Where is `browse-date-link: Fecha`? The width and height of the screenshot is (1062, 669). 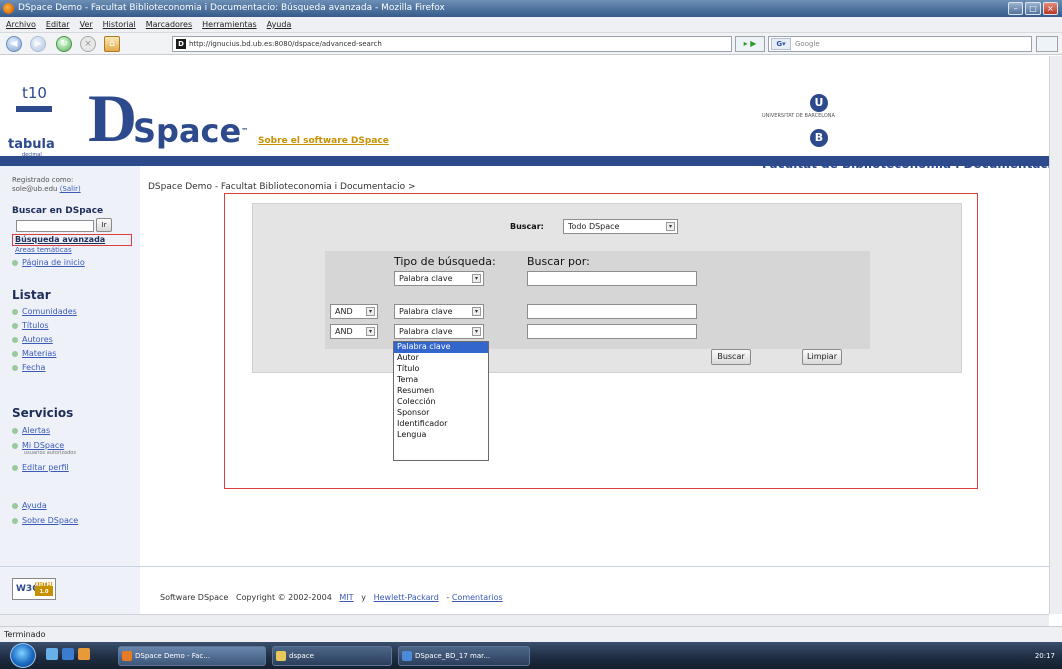 browse-date-link: Fecha is located at coordinates (28, 367).